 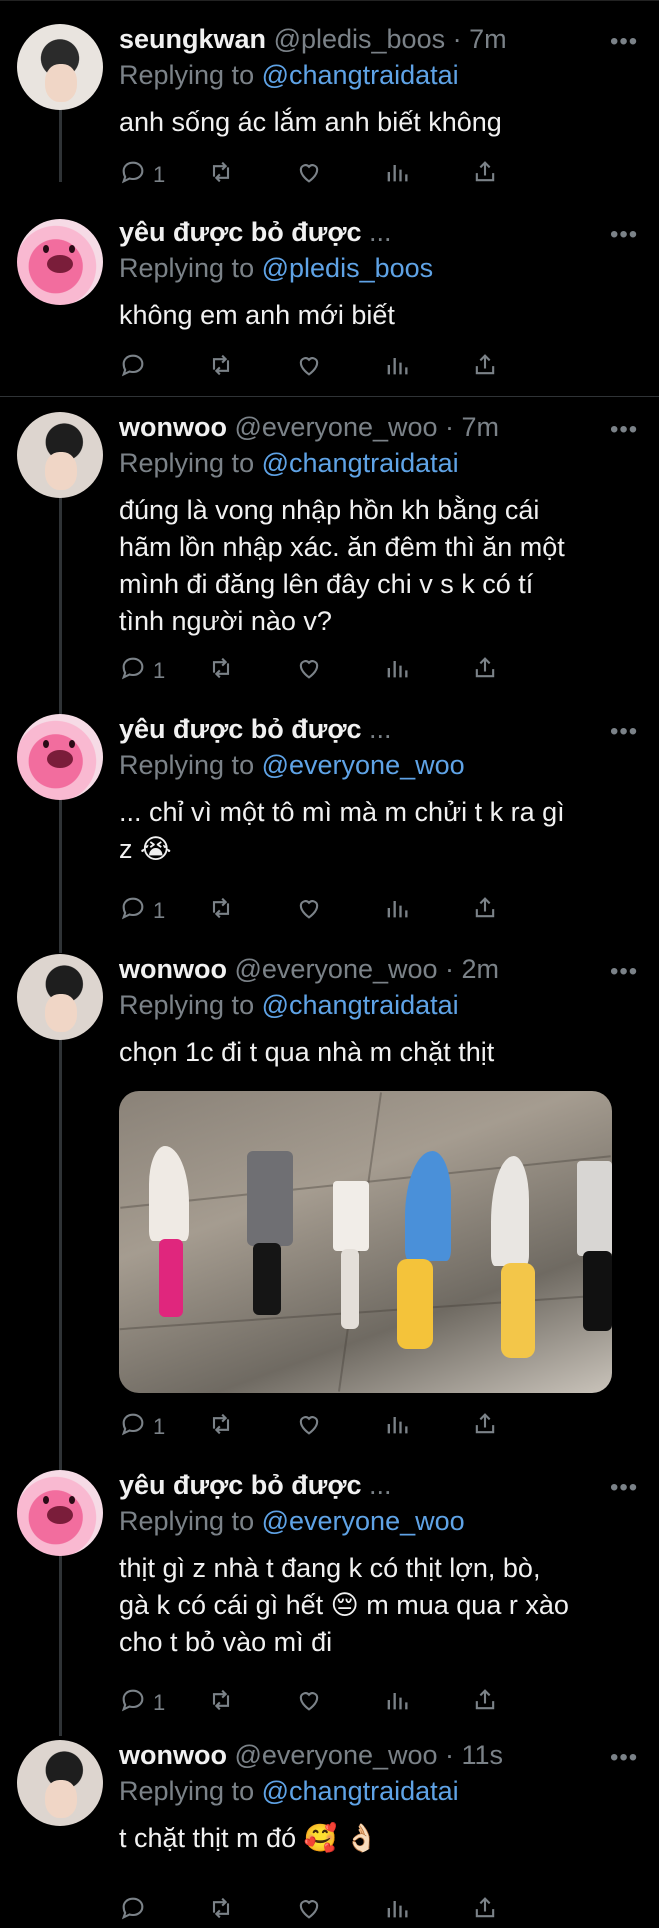 I want to click on knife-white-handle, so click(x=350, y=1289).